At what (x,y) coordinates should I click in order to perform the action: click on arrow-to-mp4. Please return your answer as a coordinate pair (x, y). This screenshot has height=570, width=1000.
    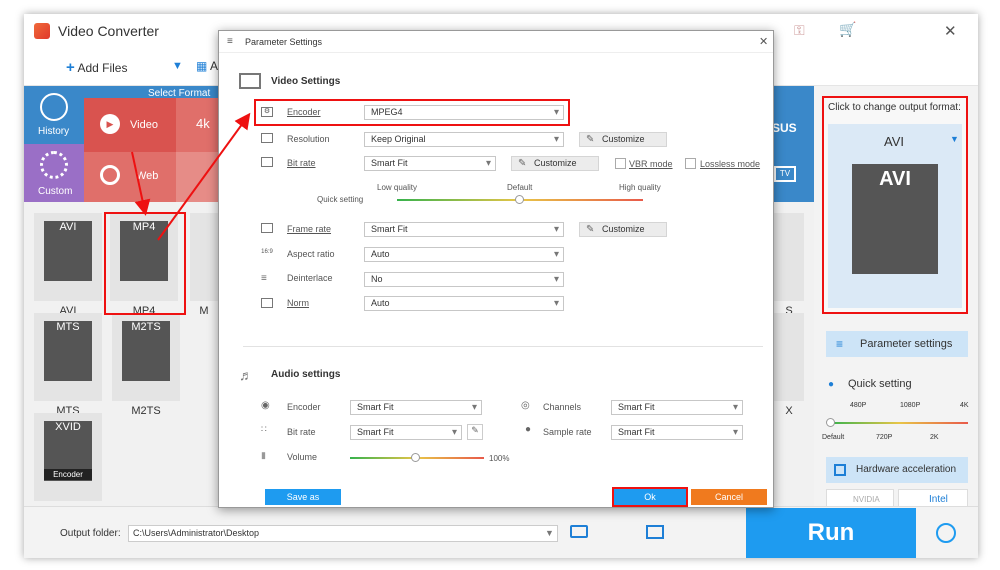
    Looking at the image, I should click on (141, 183).